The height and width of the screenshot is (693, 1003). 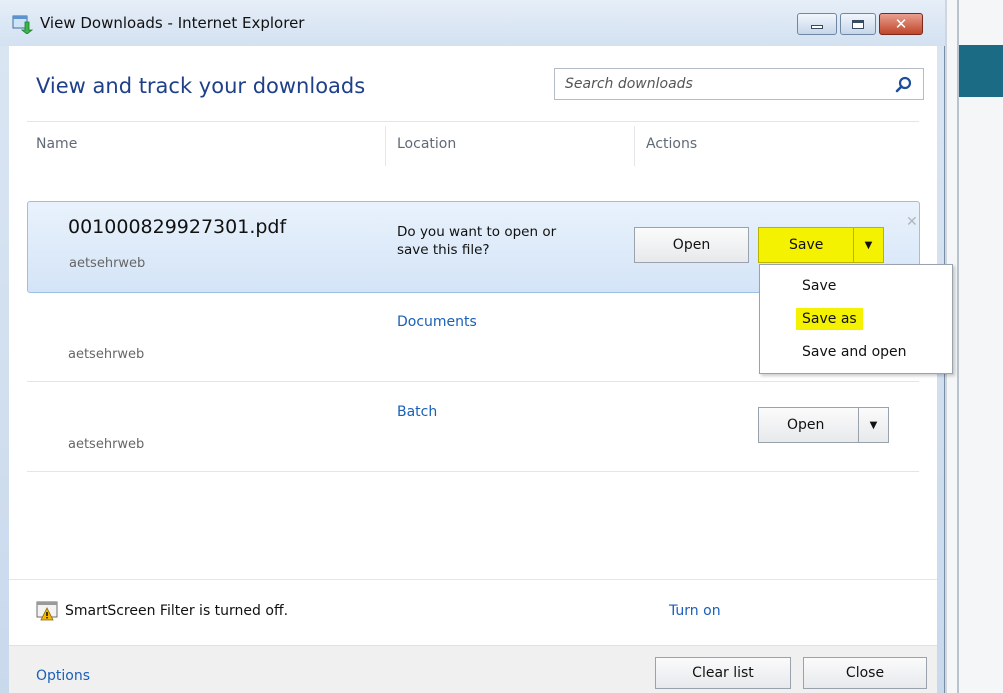 I want to click on open-button: Open ▼, so click(x=823, y=425).